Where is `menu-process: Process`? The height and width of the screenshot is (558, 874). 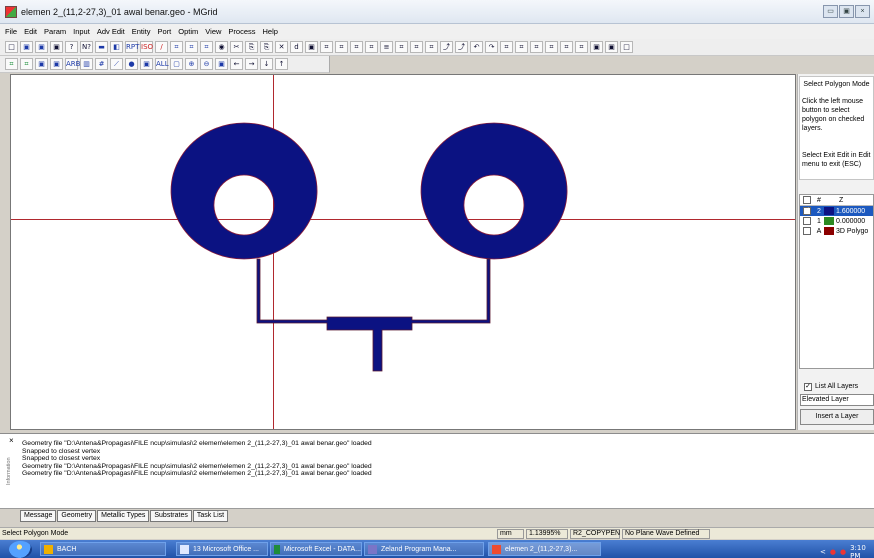 menu-process: Process is located at coordinates (241, 31).